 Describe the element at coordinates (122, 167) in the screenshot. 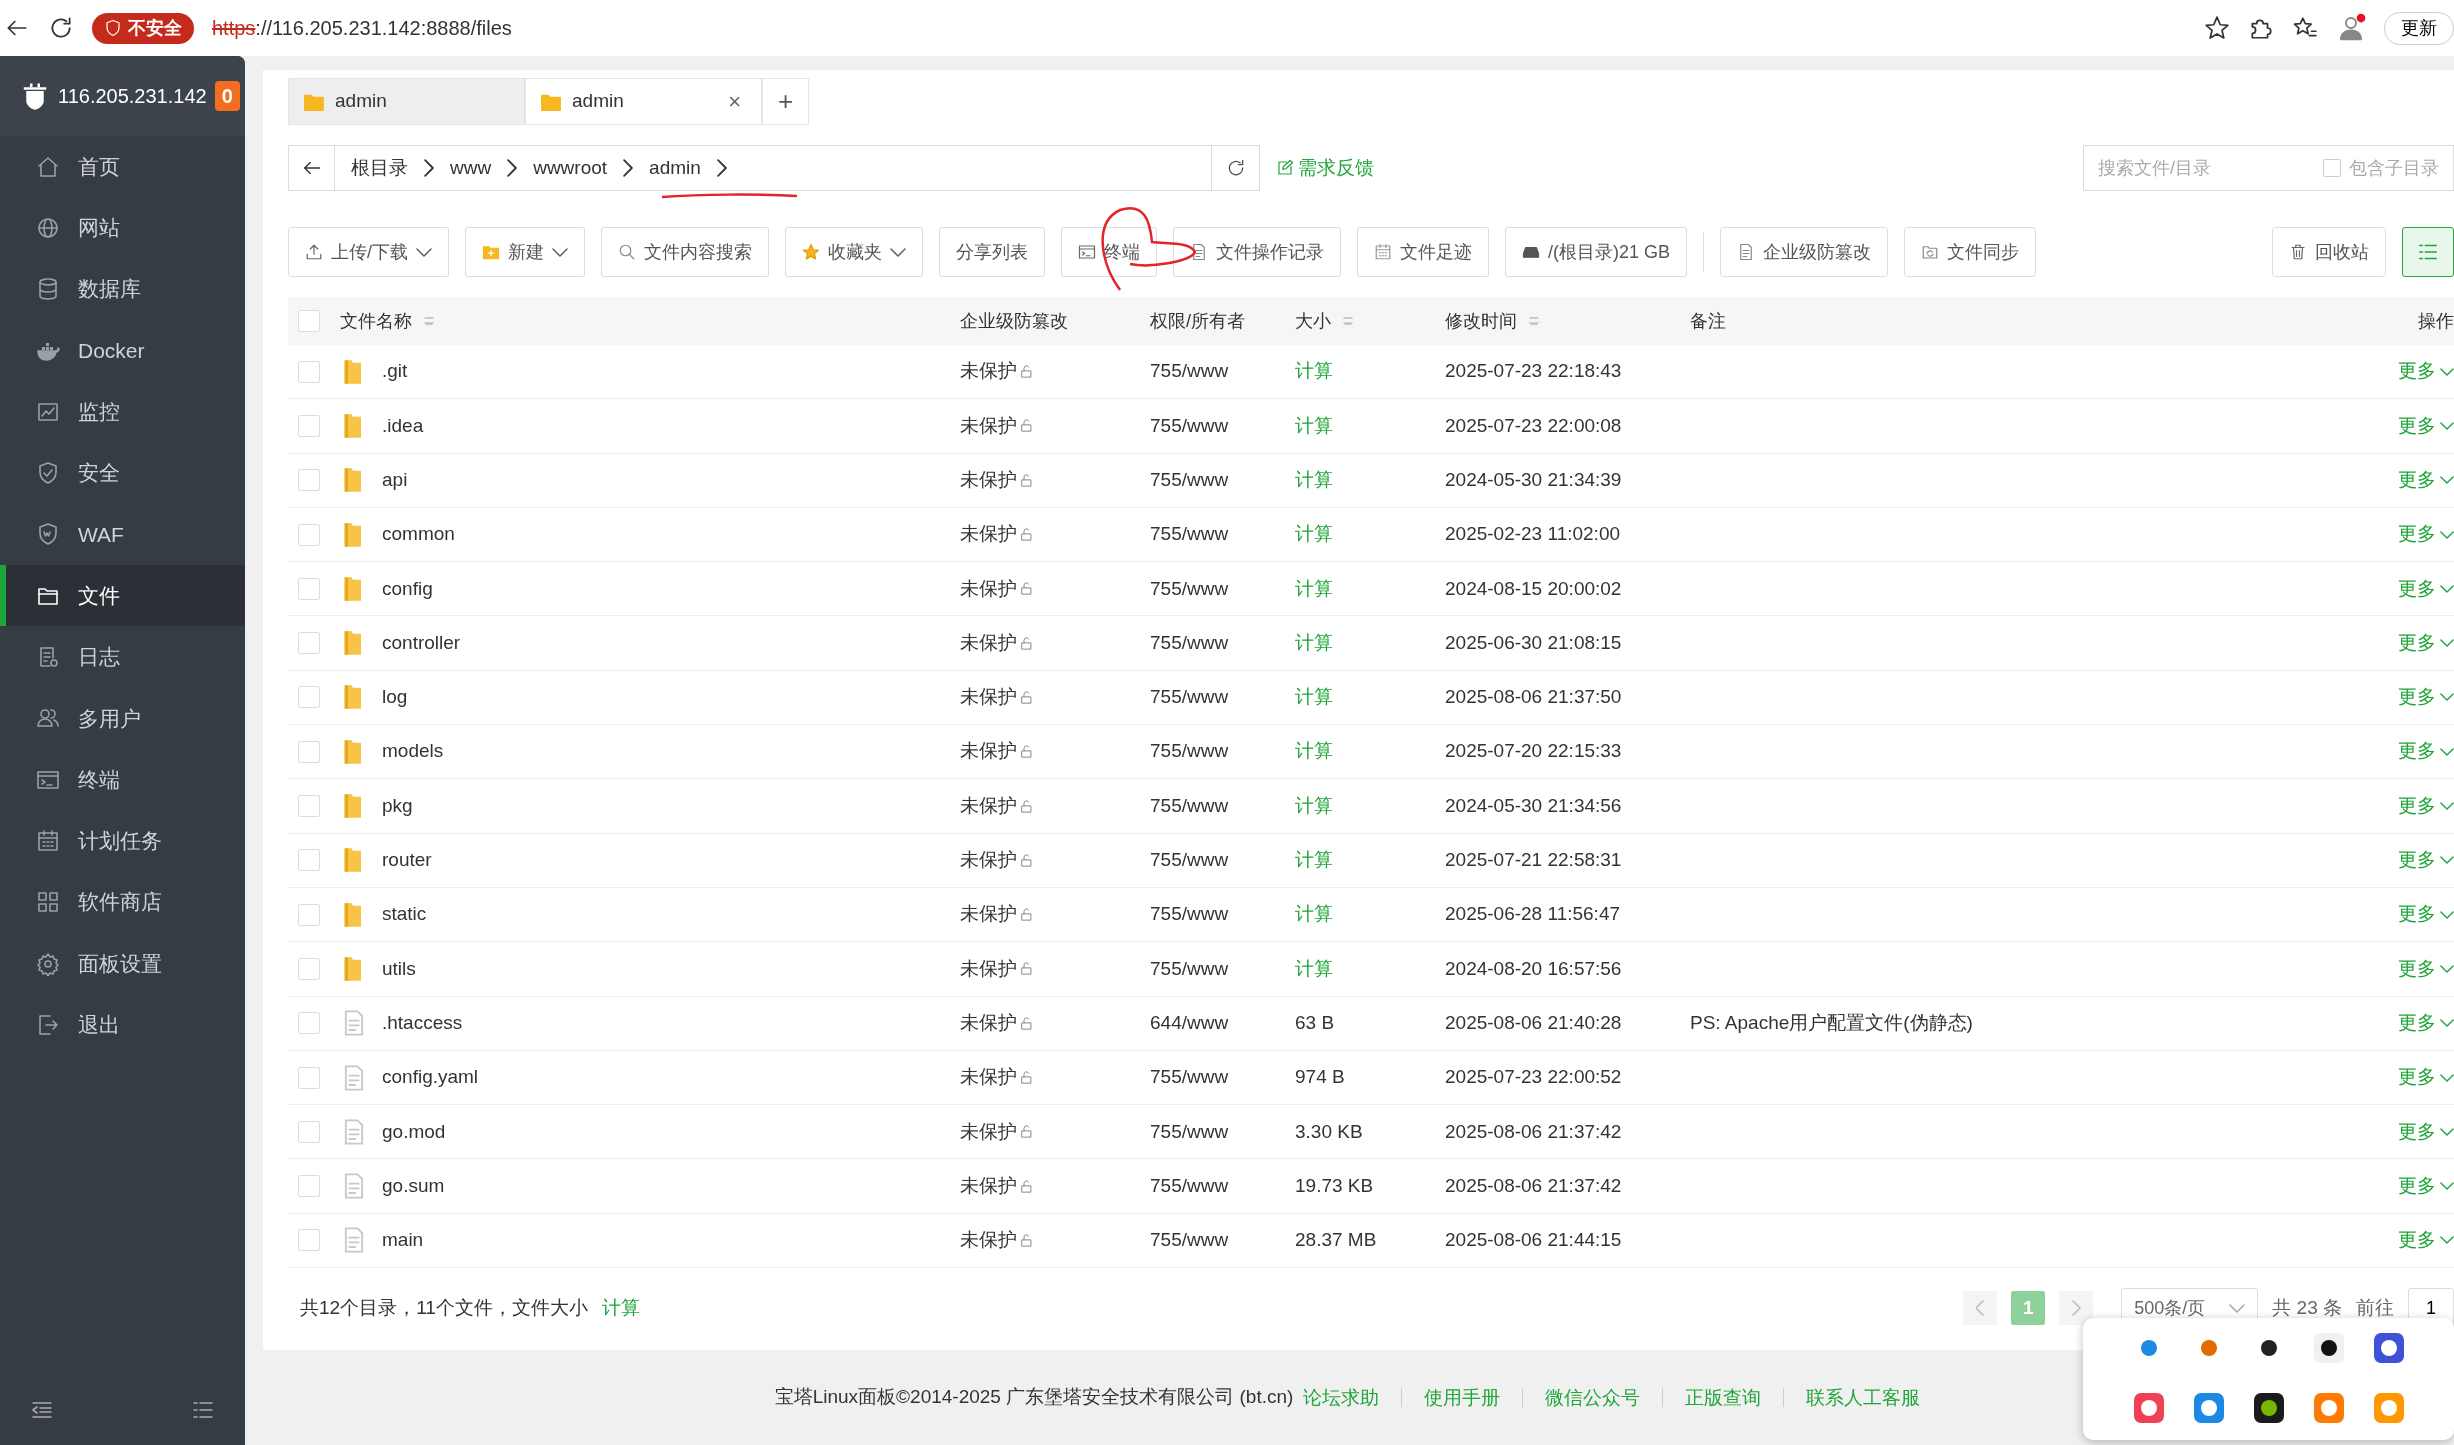

I see `sidebar-item: 首页` at that location.